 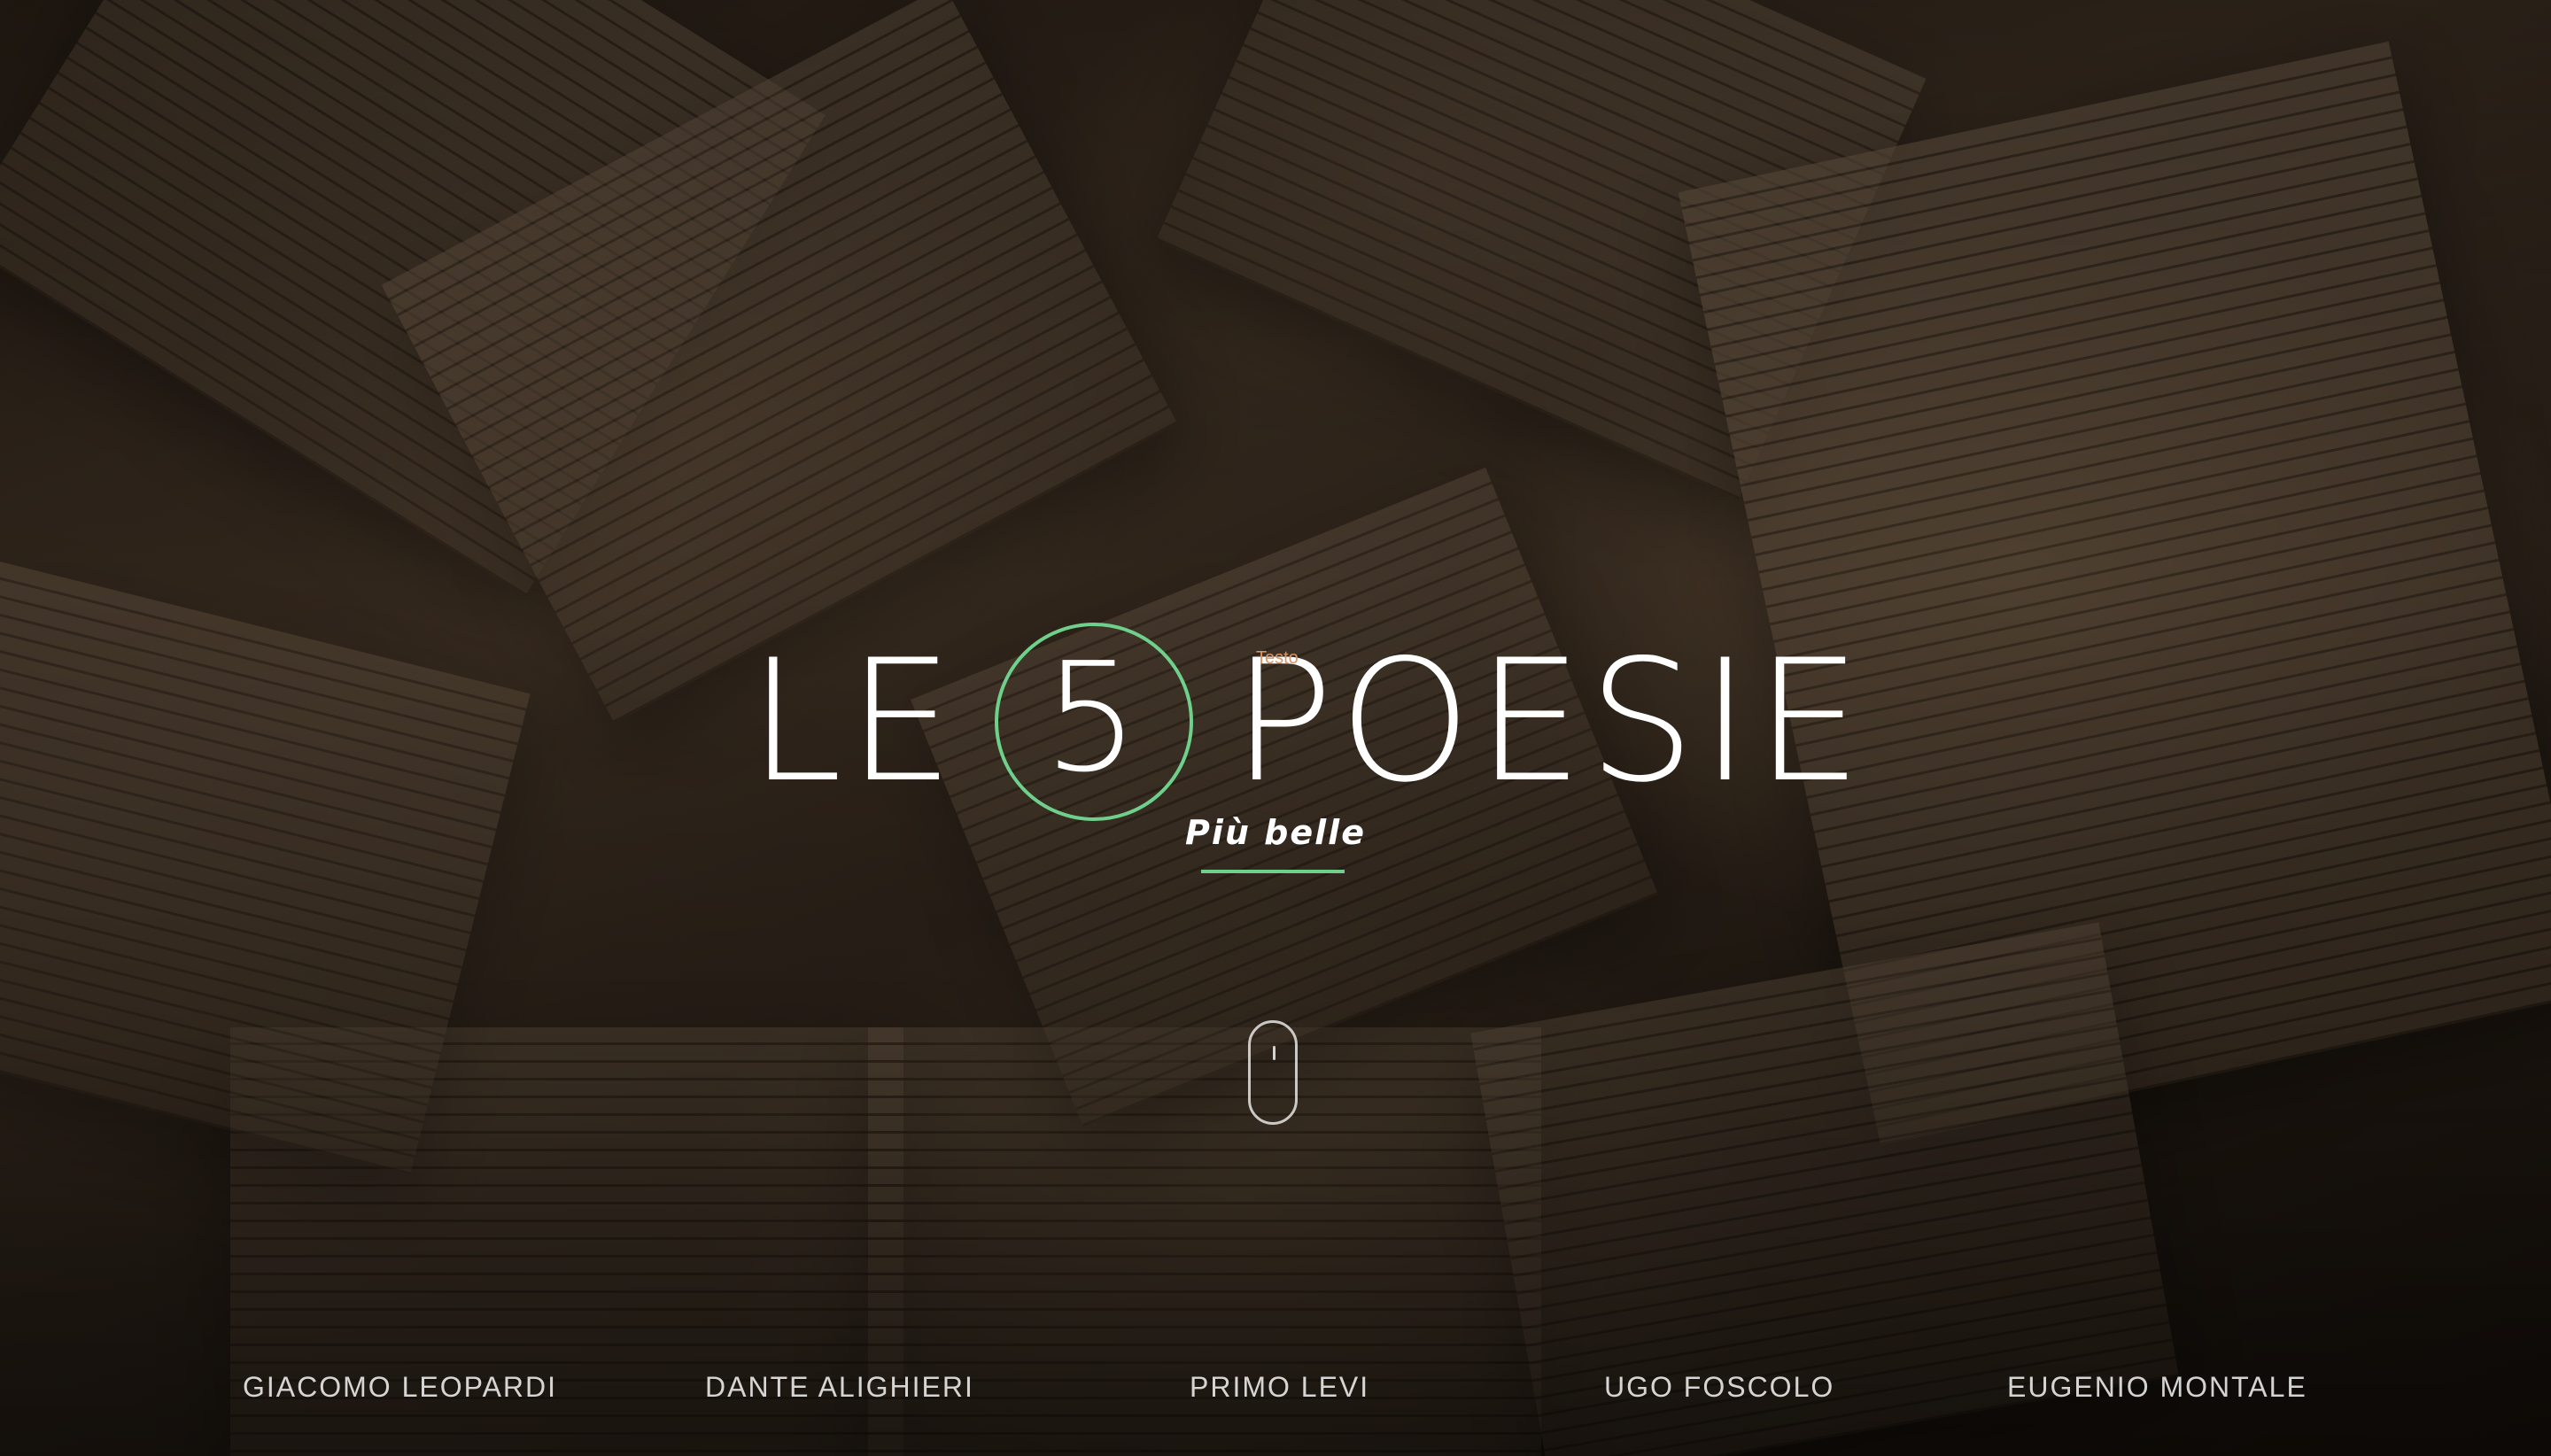 What do you see at coordinates (400, 1387) in the screenshot?
I see `nav-link-giacomo-leopardi: GIACOMO LEOPARDI` at bounding box center [400, 1387].